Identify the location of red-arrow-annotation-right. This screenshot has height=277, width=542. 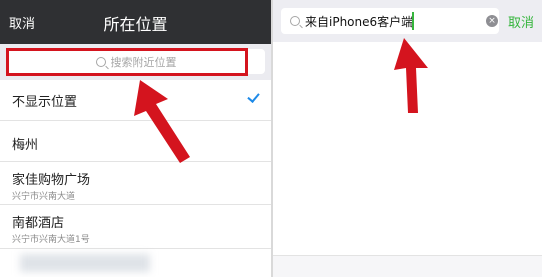
(411, 75).